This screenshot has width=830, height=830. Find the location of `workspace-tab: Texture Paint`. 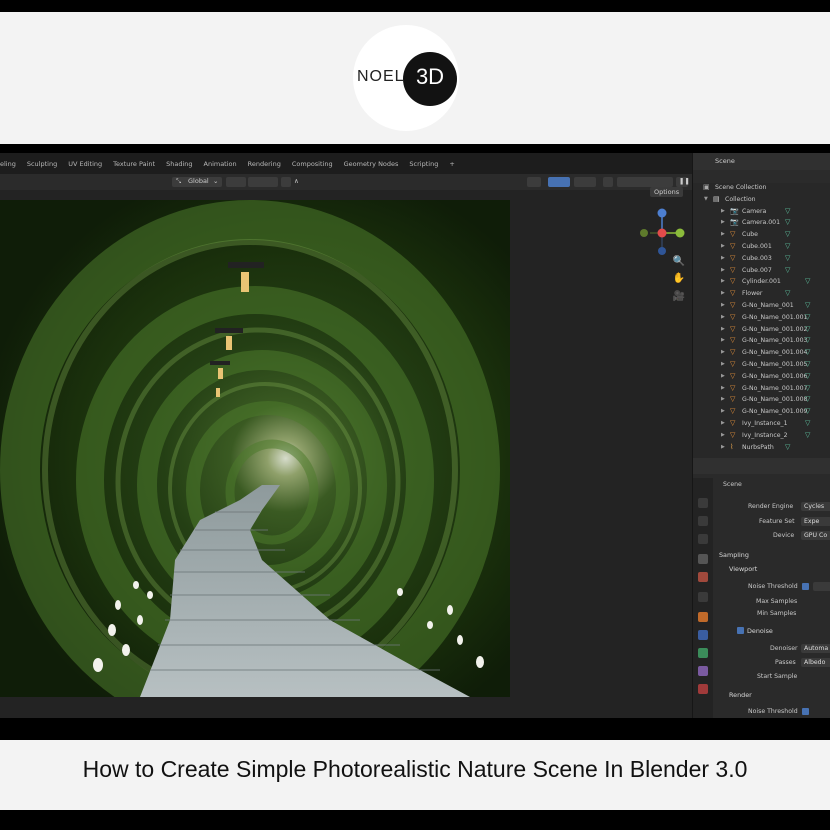

workspace-tab: Texture Paint is located at coordinates (134, 164).